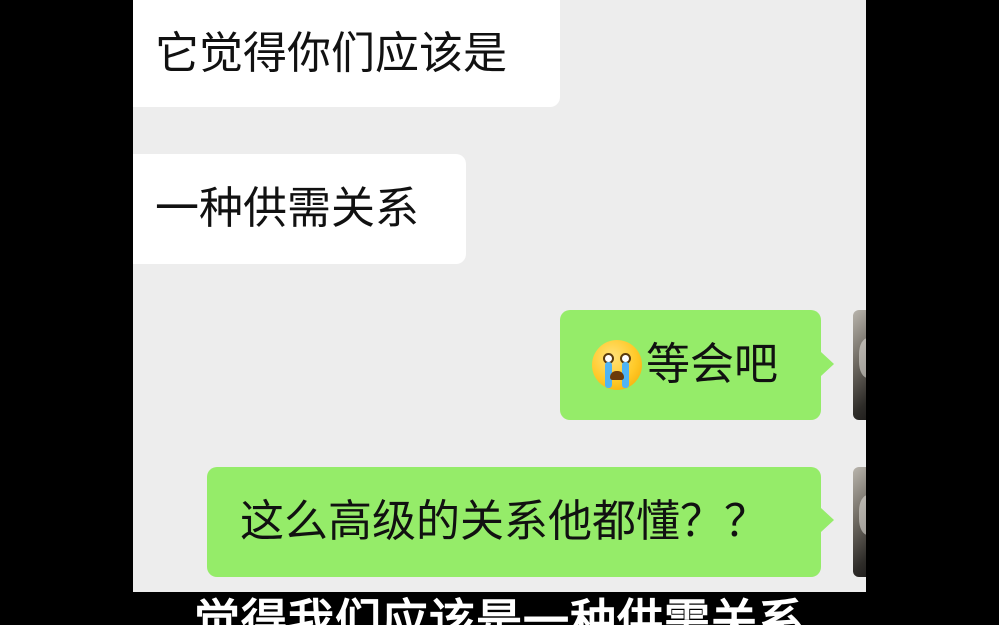 The height and width of the screenshot is (625, 999). I want to click on message-text: 一种供需关系, so click(287, 208).